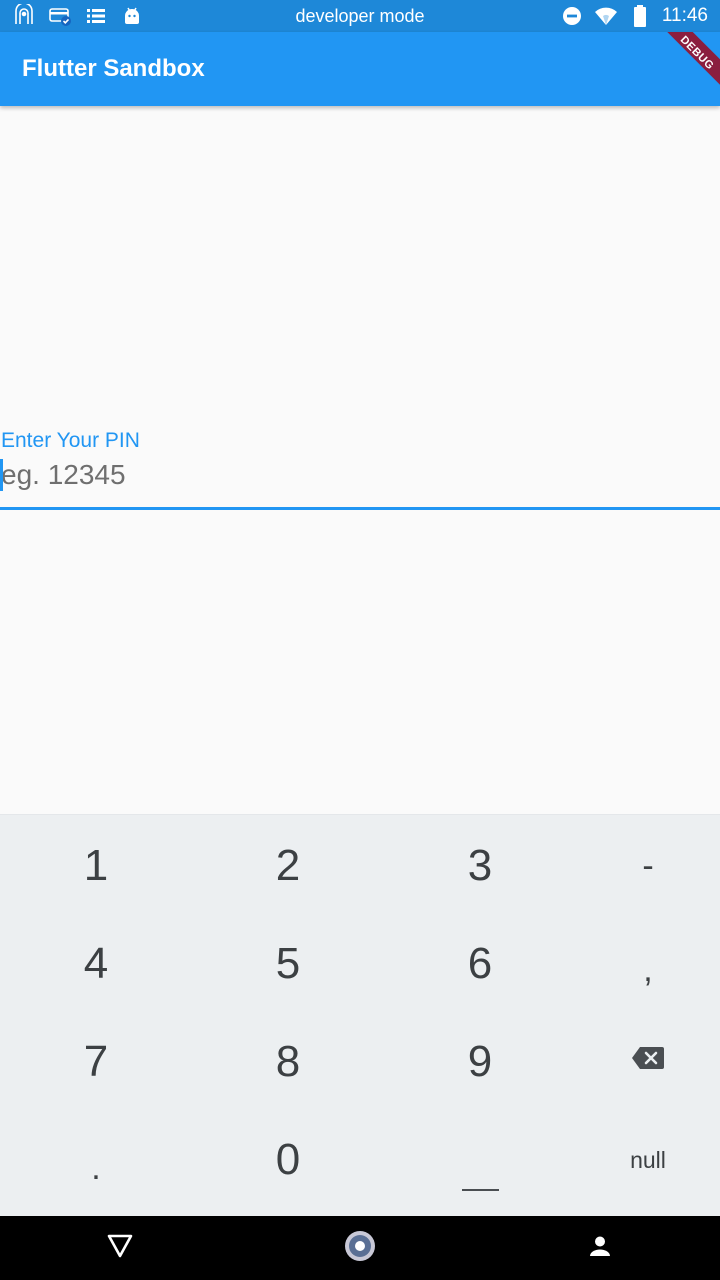  Describe the element at coordinates (639, 1160) in the screenshot. I see `key-null: null` at that location.